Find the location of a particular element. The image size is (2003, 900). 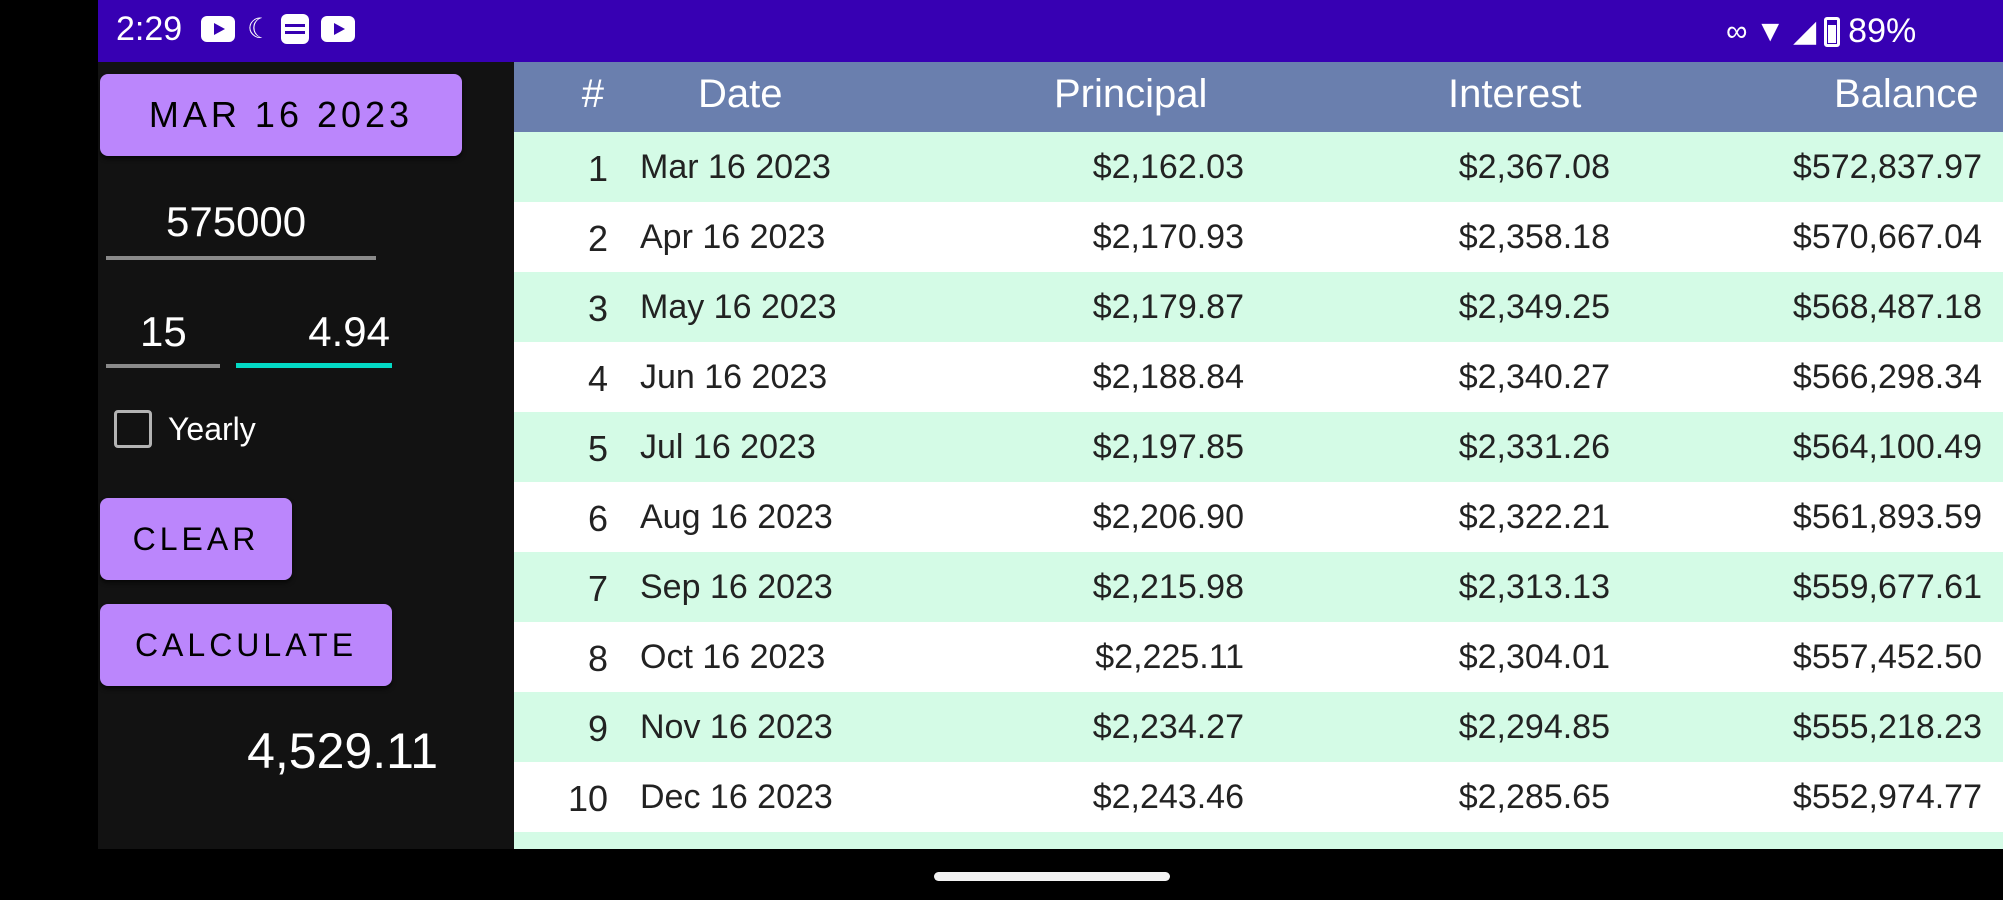

cell-date: Sep 16 2023 is located at coordinates (736, 587).